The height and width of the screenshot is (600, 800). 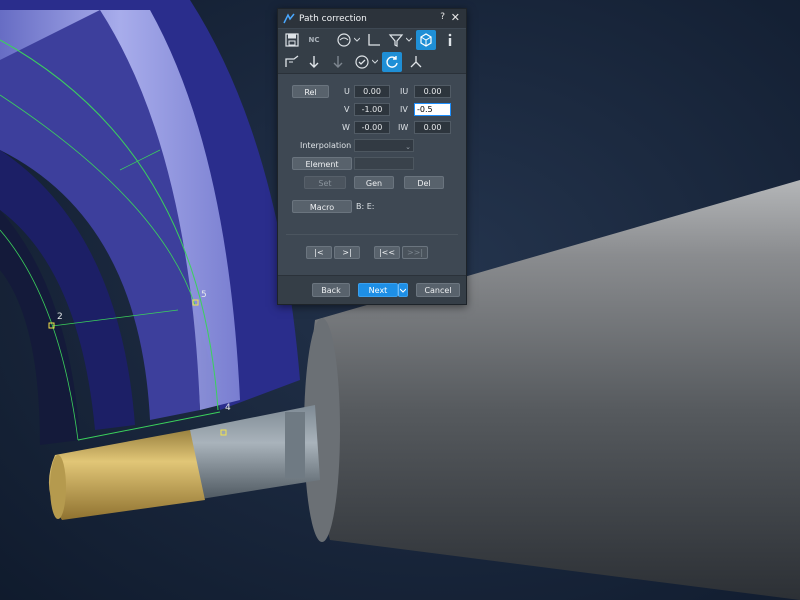 I want to click on iv-field: -0.5, so click(x=432, y=109).